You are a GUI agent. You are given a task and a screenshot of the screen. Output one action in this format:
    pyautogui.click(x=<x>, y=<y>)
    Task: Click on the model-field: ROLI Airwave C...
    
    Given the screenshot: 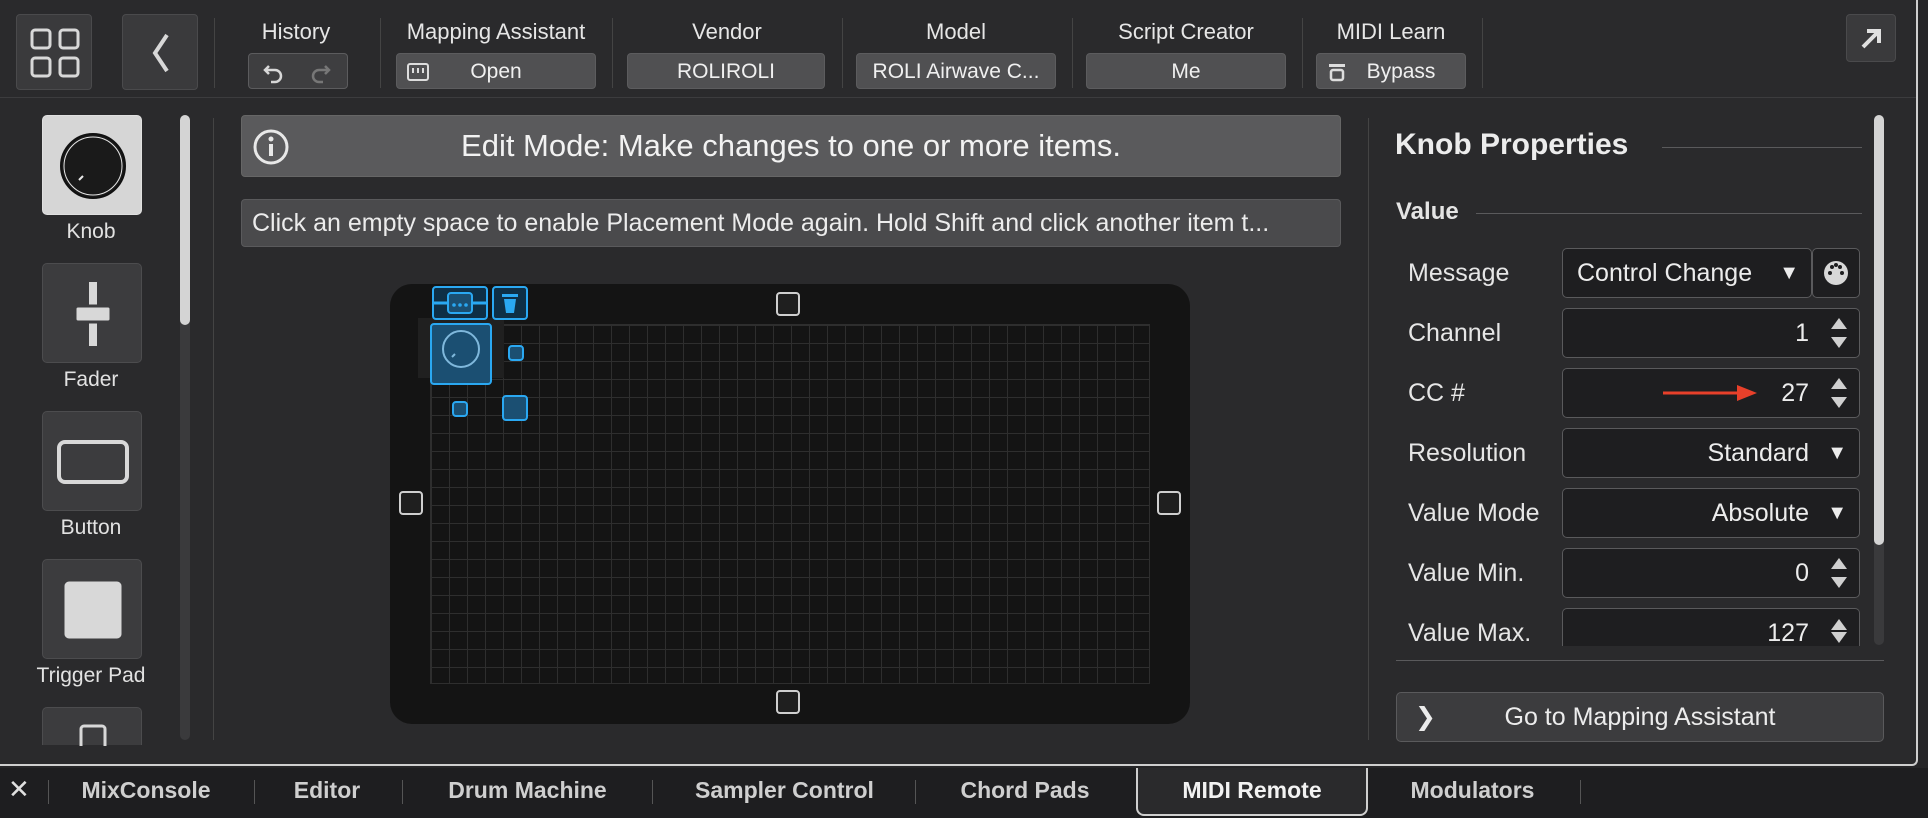 What is the action you would take?
    pyautogui.click(x=956, y=71)
    